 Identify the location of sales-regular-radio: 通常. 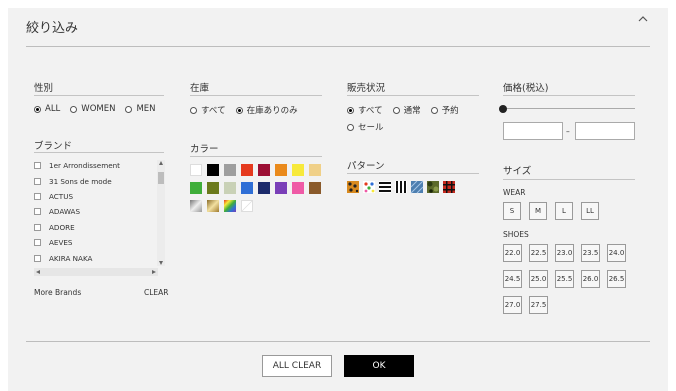
(406, 110).